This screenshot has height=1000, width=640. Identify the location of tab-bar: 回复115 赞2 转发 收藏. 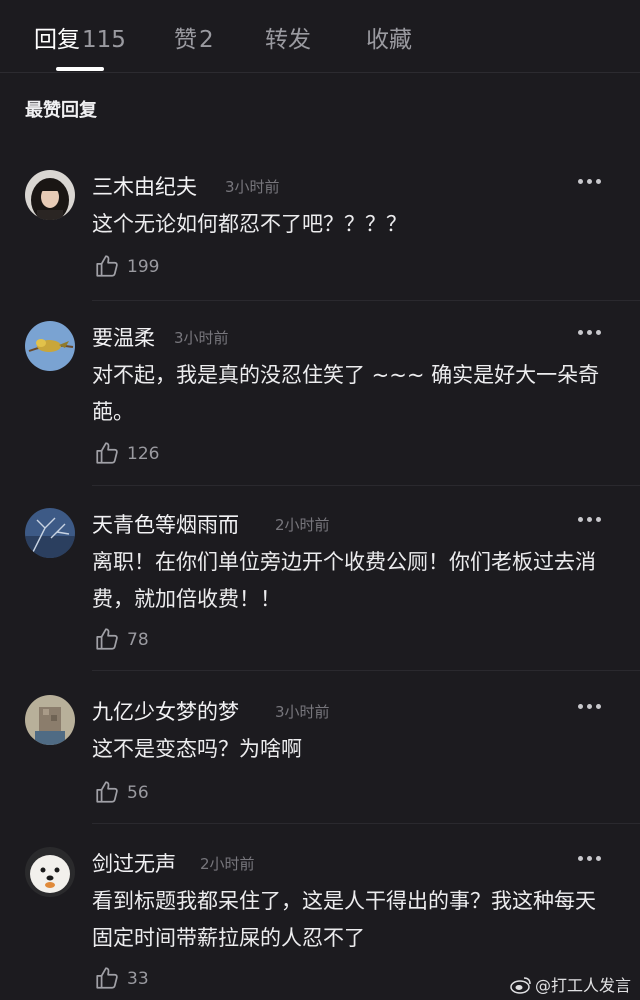
(320, 36).